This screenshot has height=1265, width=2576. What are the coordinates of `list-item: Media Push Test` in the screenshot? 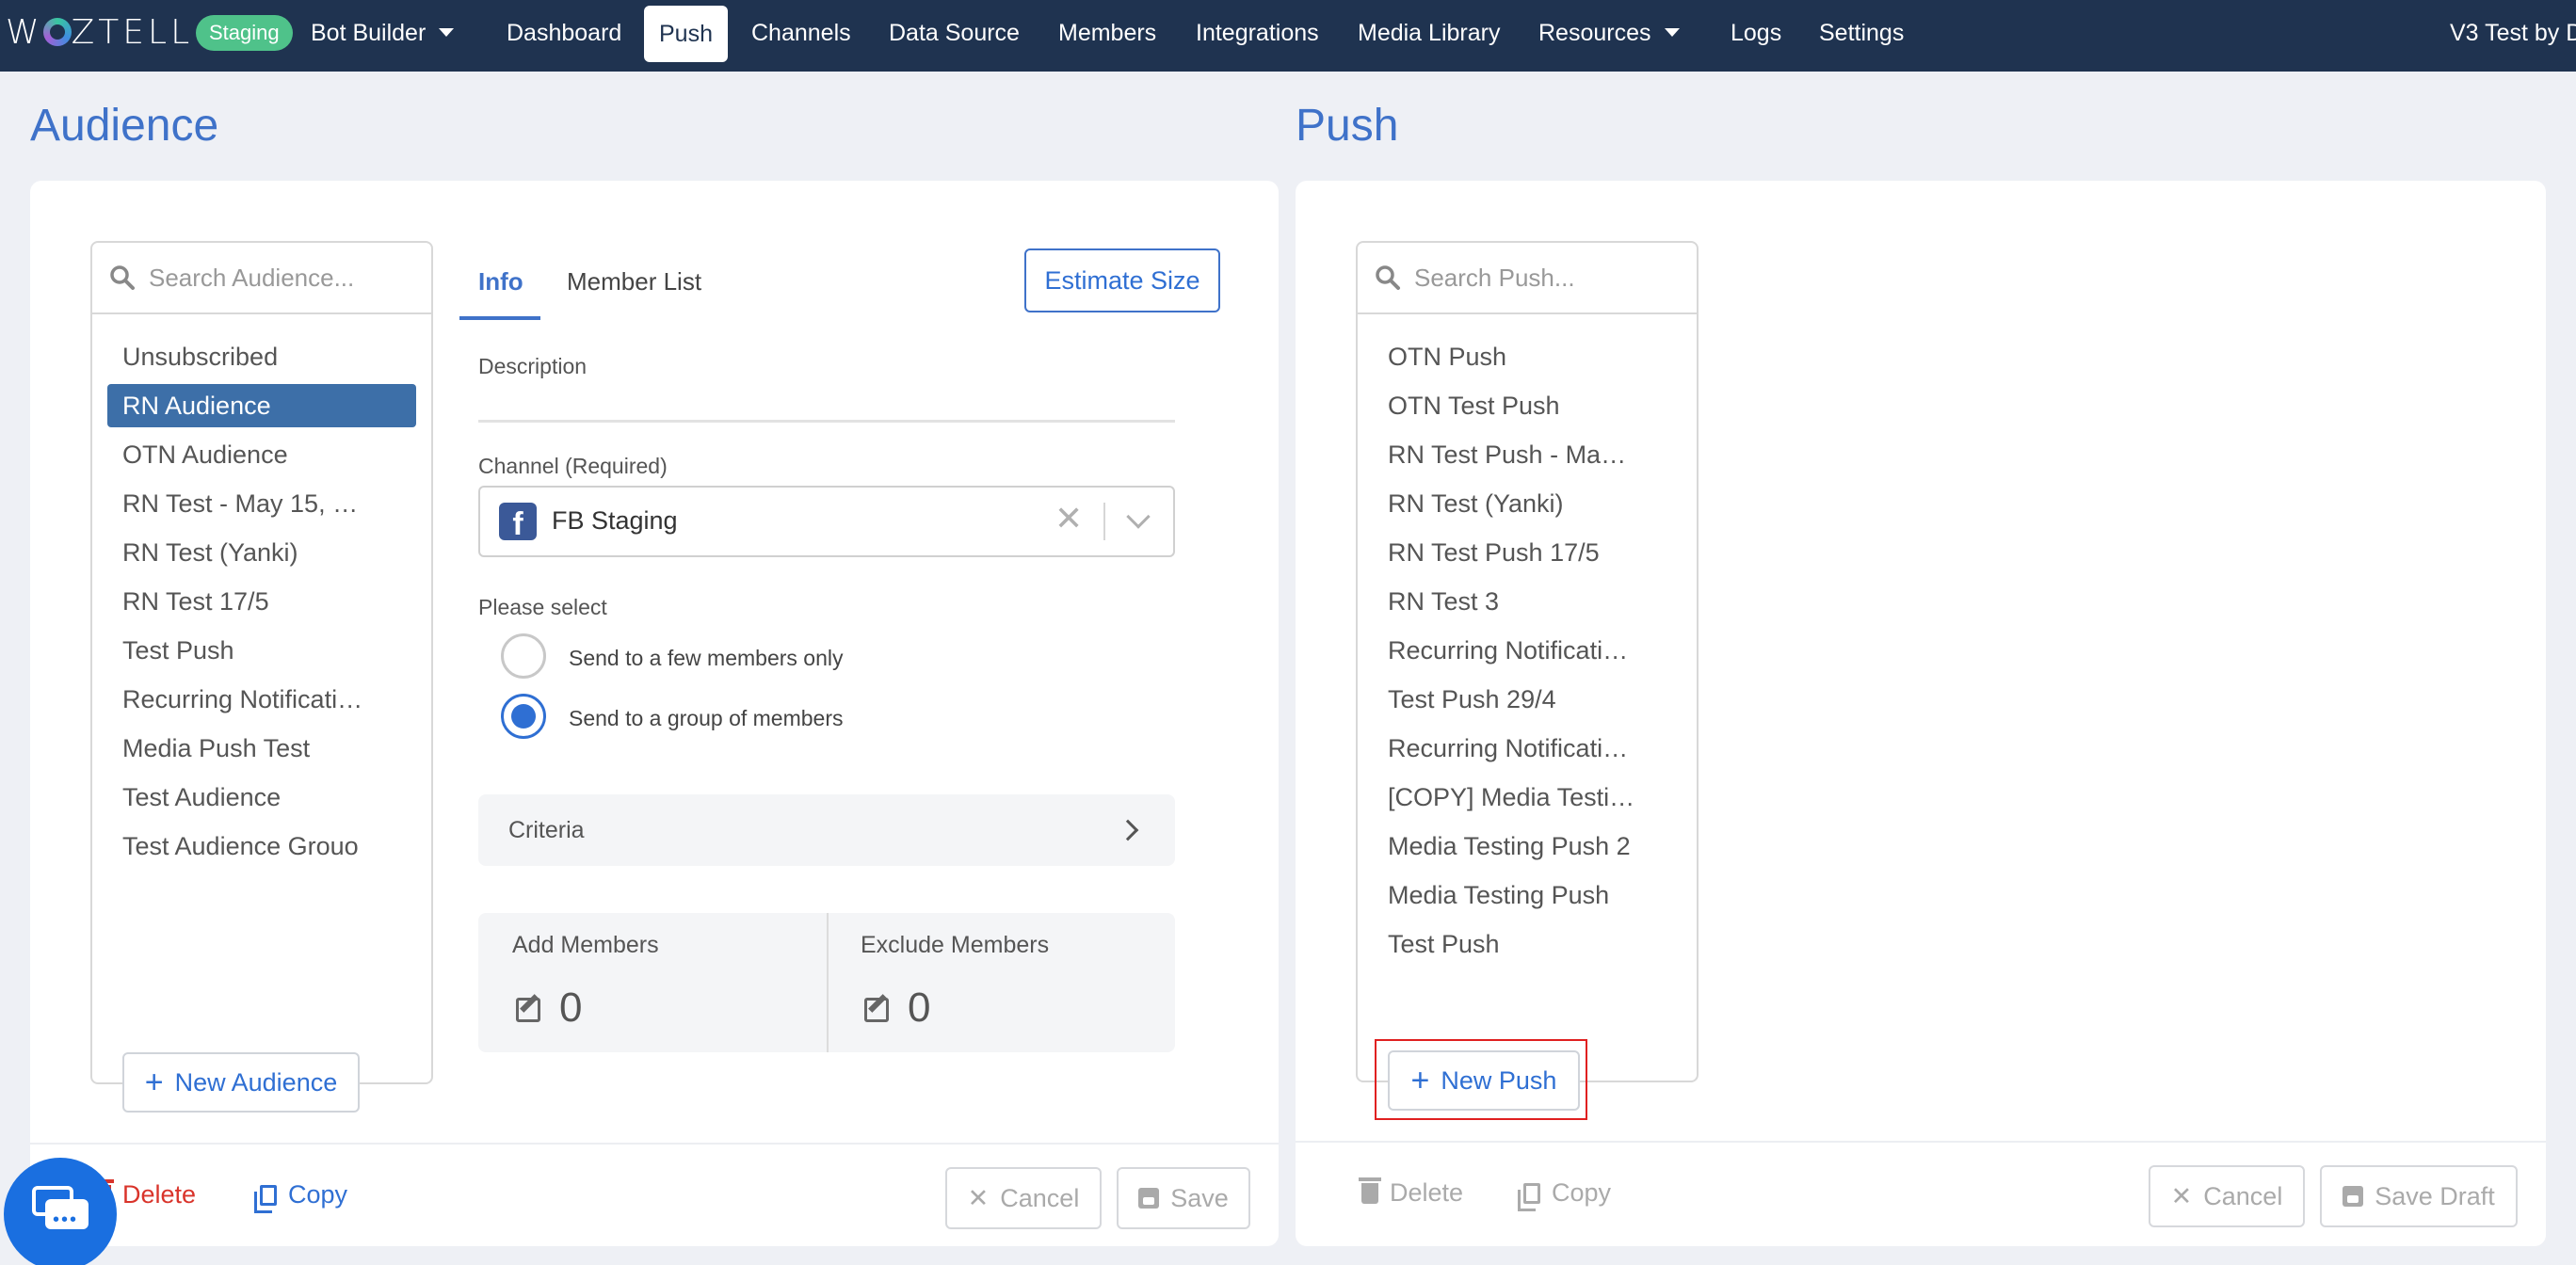 It's located at (261, 749).